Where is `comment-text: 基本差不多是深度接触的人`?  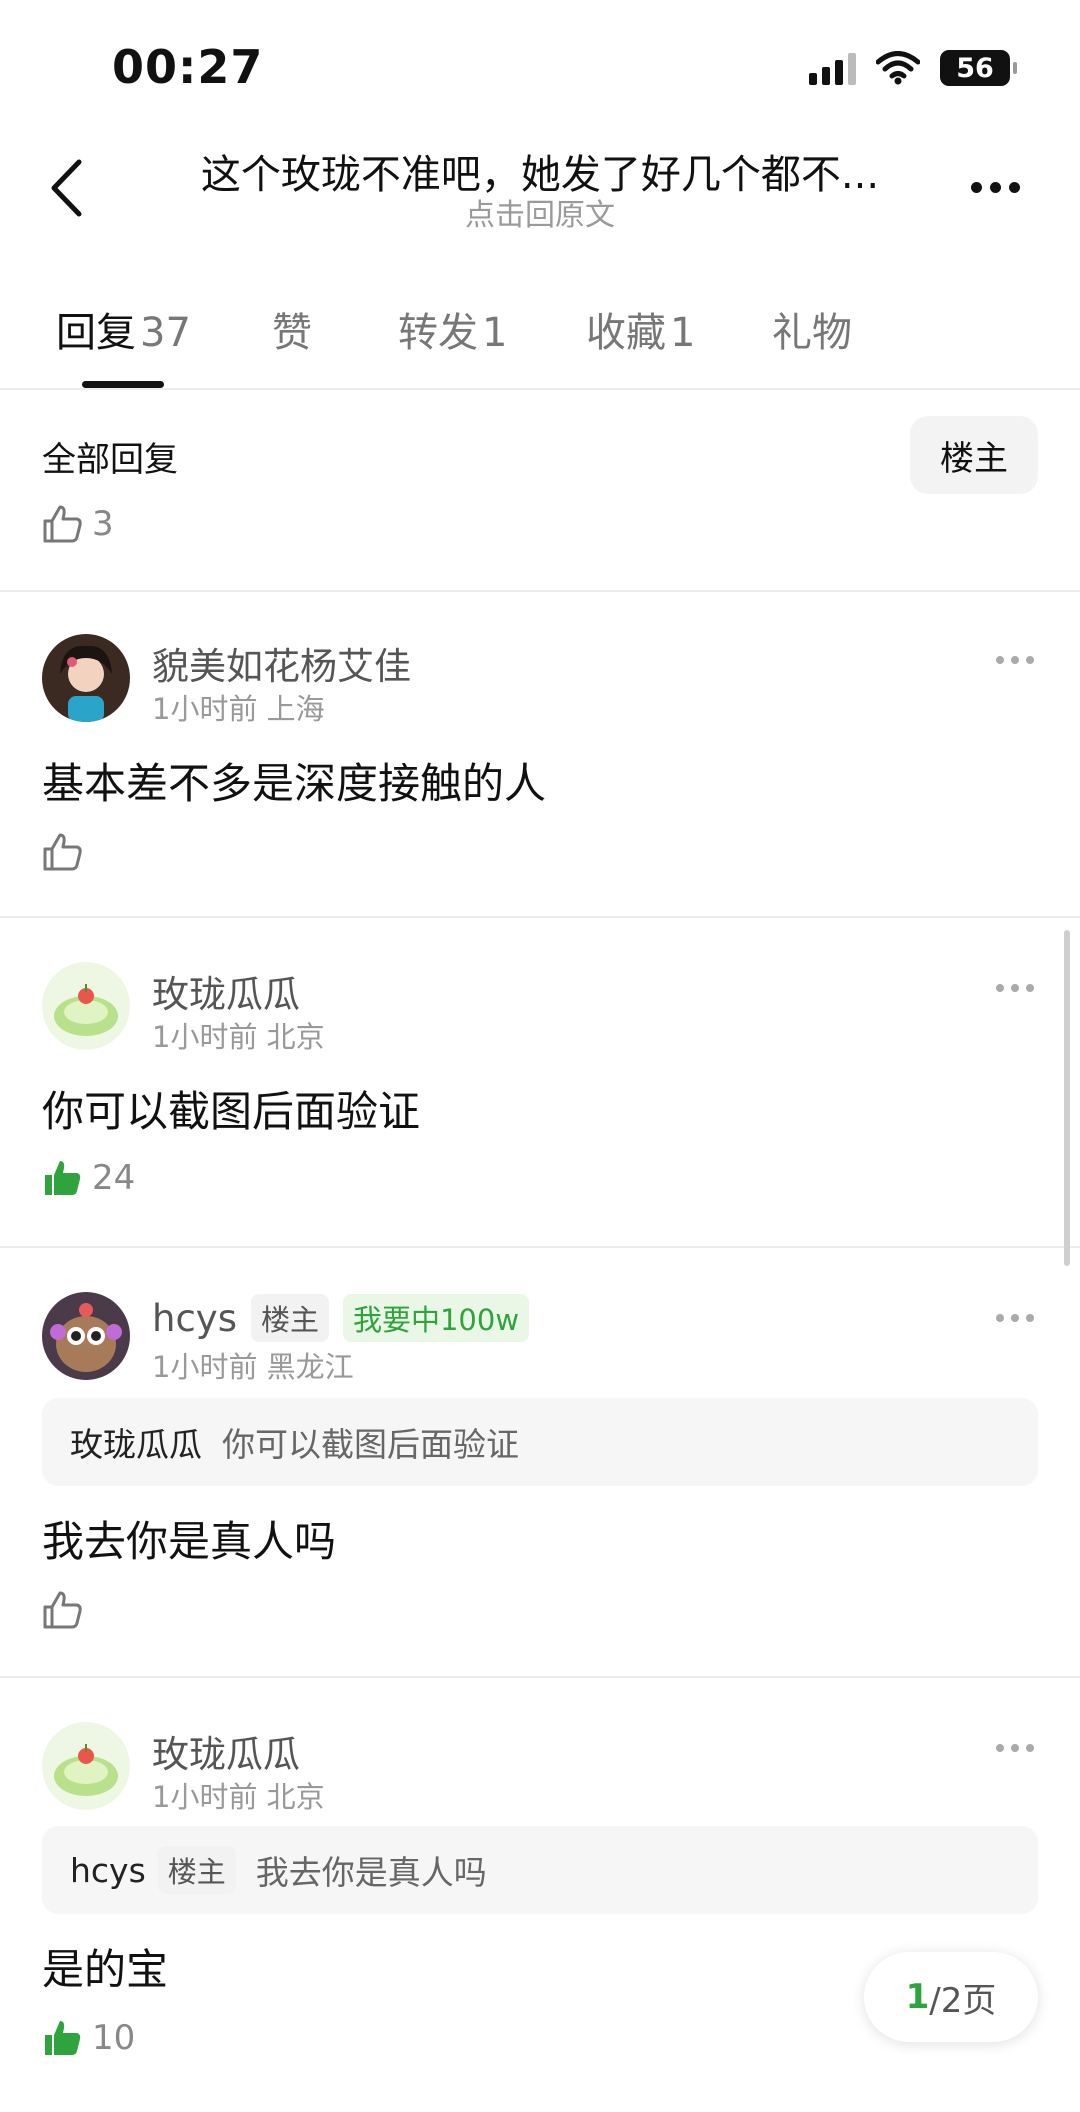 comment-text: 基本差不多是深度接触的人 is located at coordinates (294, 783).